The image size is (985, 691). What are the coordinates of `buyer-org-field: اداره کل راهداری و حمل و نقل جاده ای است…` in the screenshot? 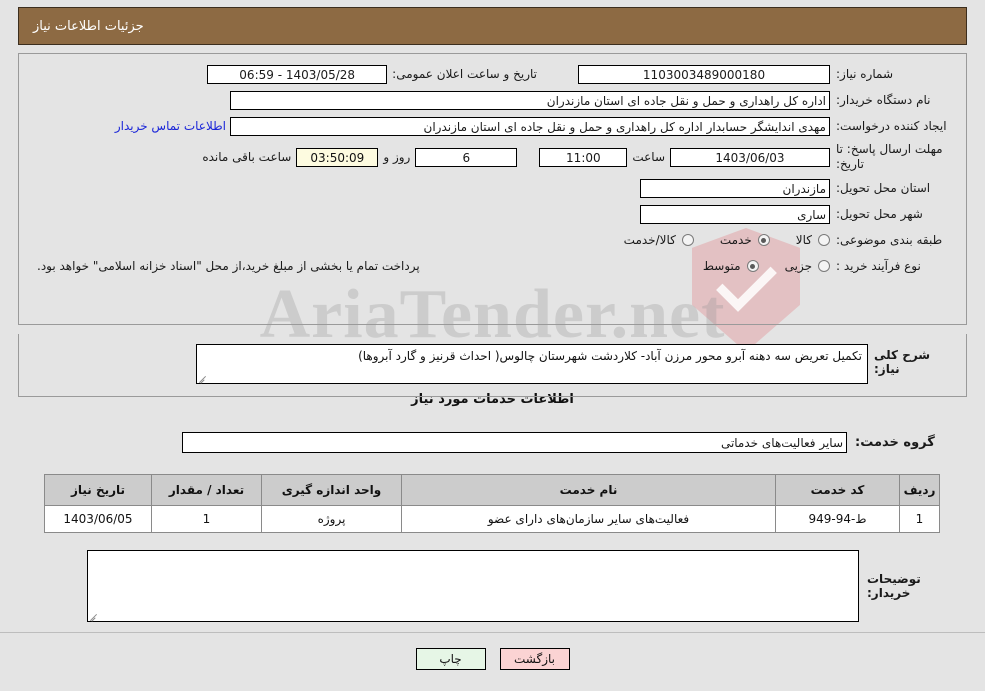 It's located at (530, 100).